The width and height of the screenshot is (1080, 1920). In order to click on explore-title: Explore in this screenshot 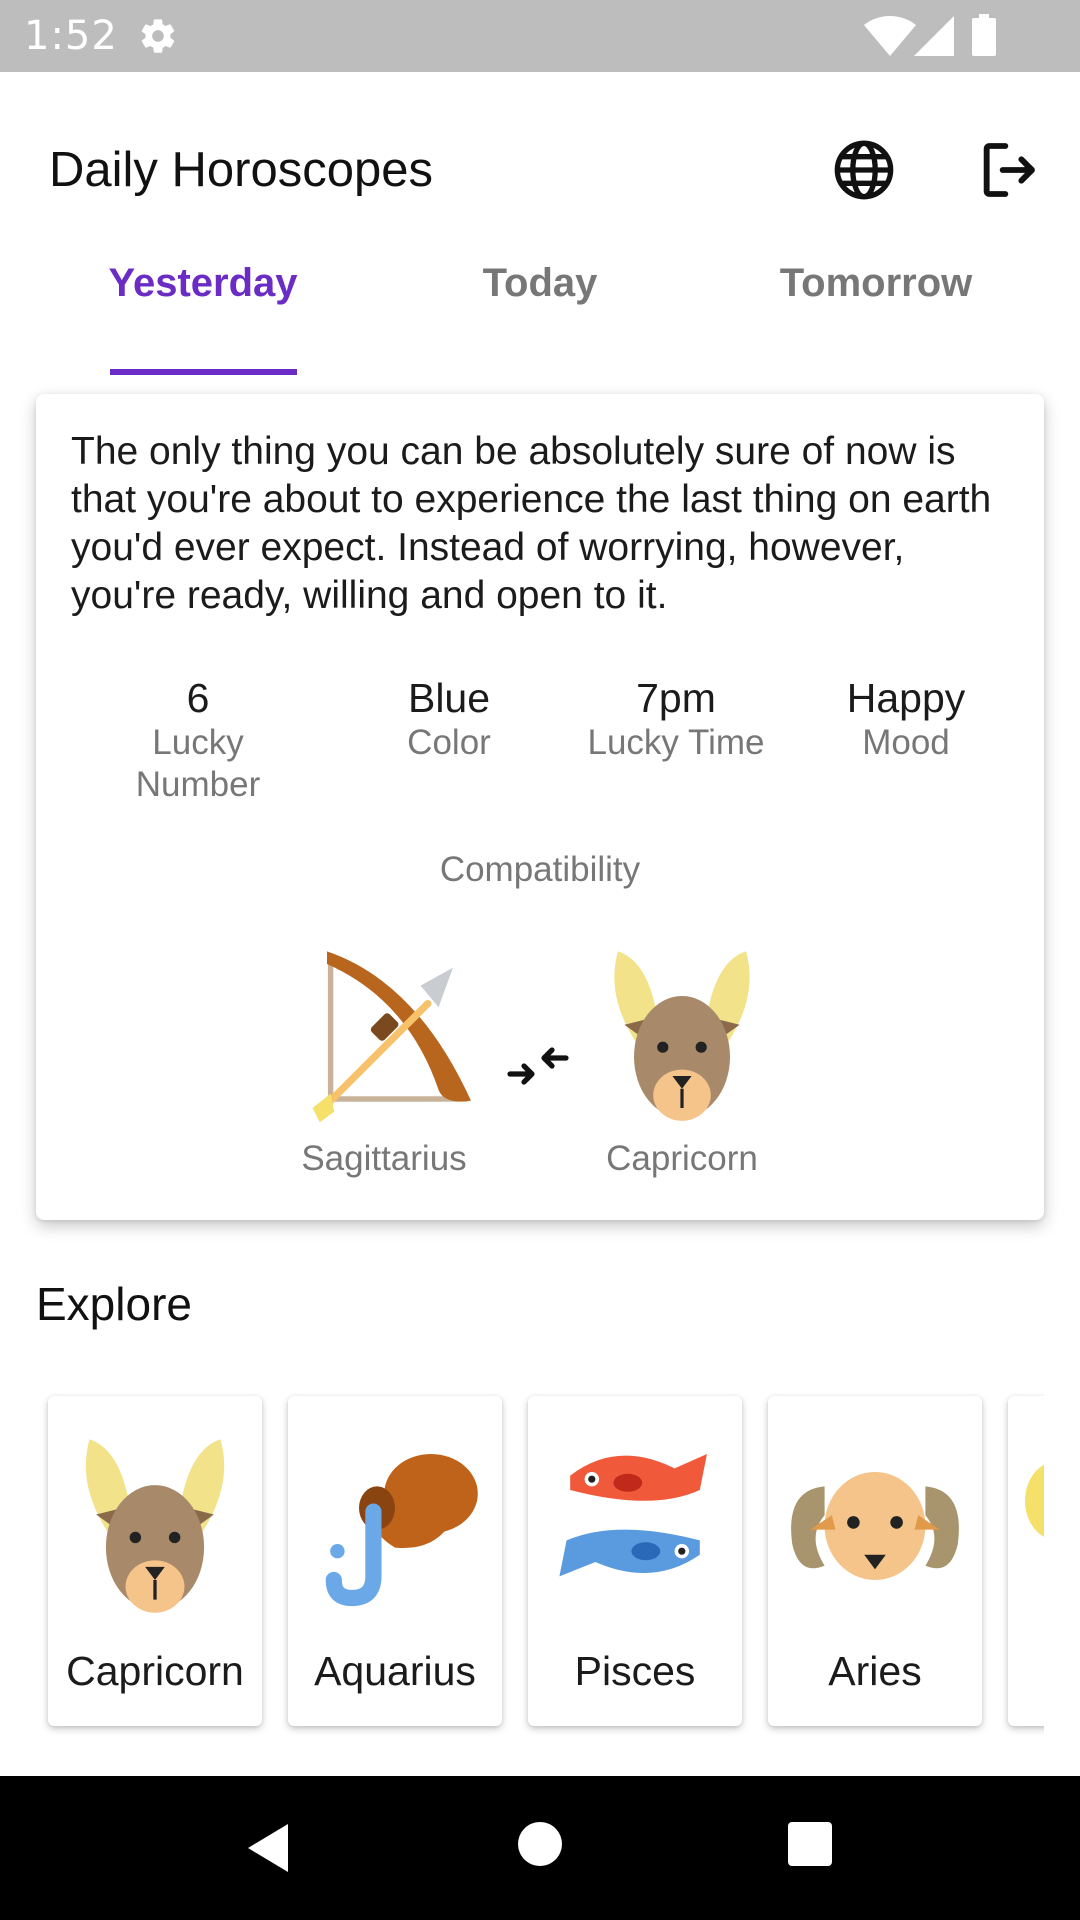, I will do `click(114, 1304)`.